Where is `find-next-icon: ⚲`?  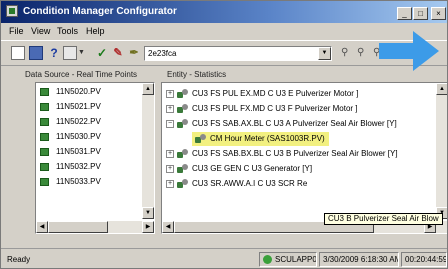 find-next-icon: ⚲ is located at coordinates (364, 53).